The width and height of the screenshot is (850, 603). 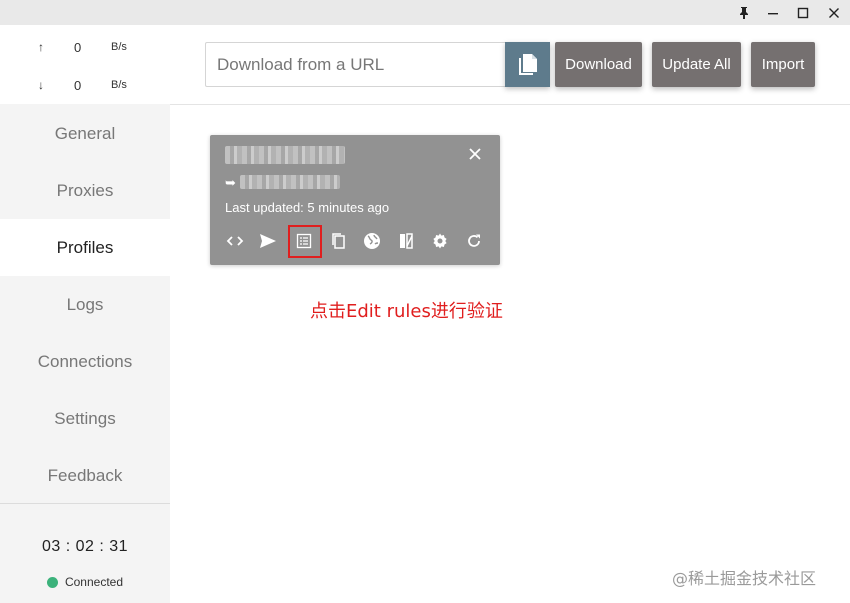 I want to click on annotation-text: 点击Edit rules进行验证, so click(x=406, y=311).